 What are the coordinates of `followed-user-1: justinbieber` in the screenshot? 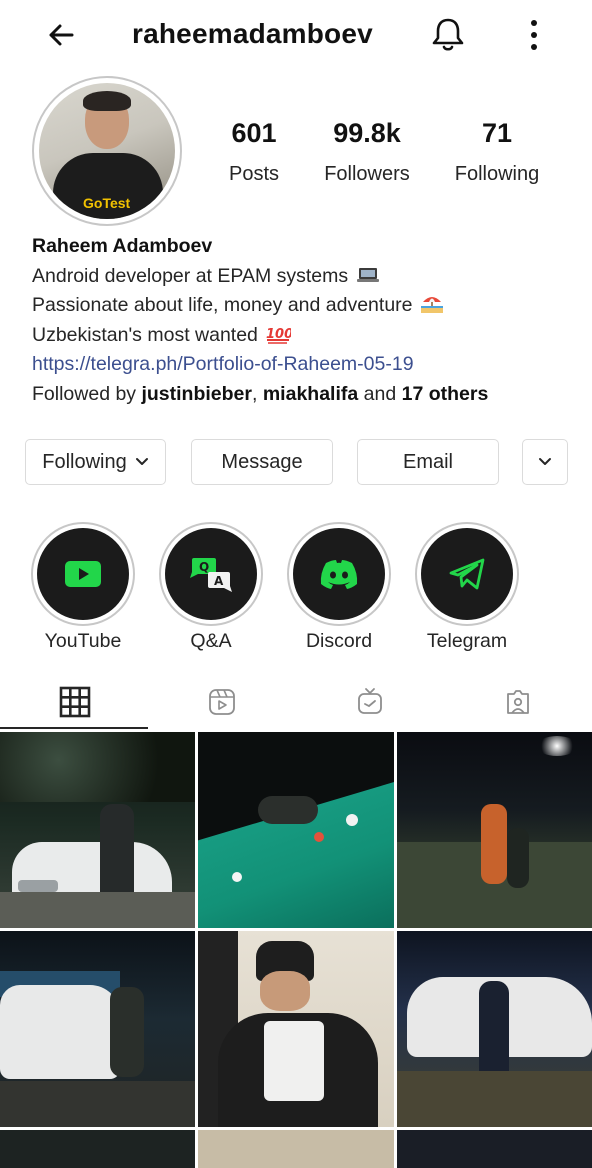 It's located at (196, 394).